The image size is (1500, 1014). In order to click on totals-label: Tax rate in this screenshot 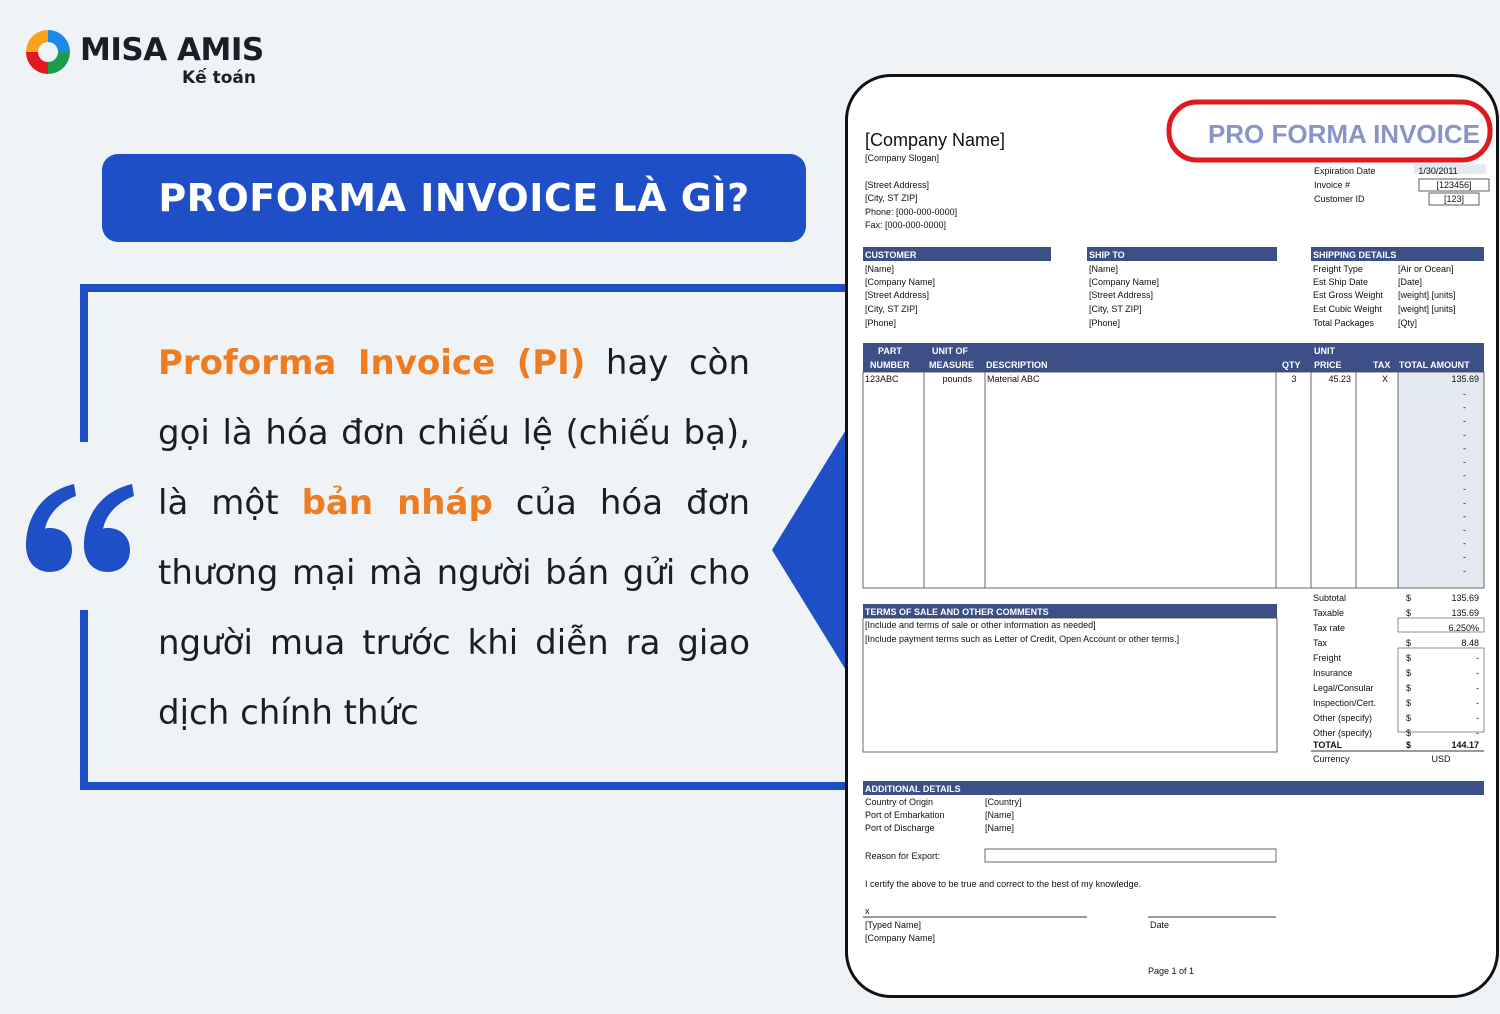, I will do `click(1329, 628)`.